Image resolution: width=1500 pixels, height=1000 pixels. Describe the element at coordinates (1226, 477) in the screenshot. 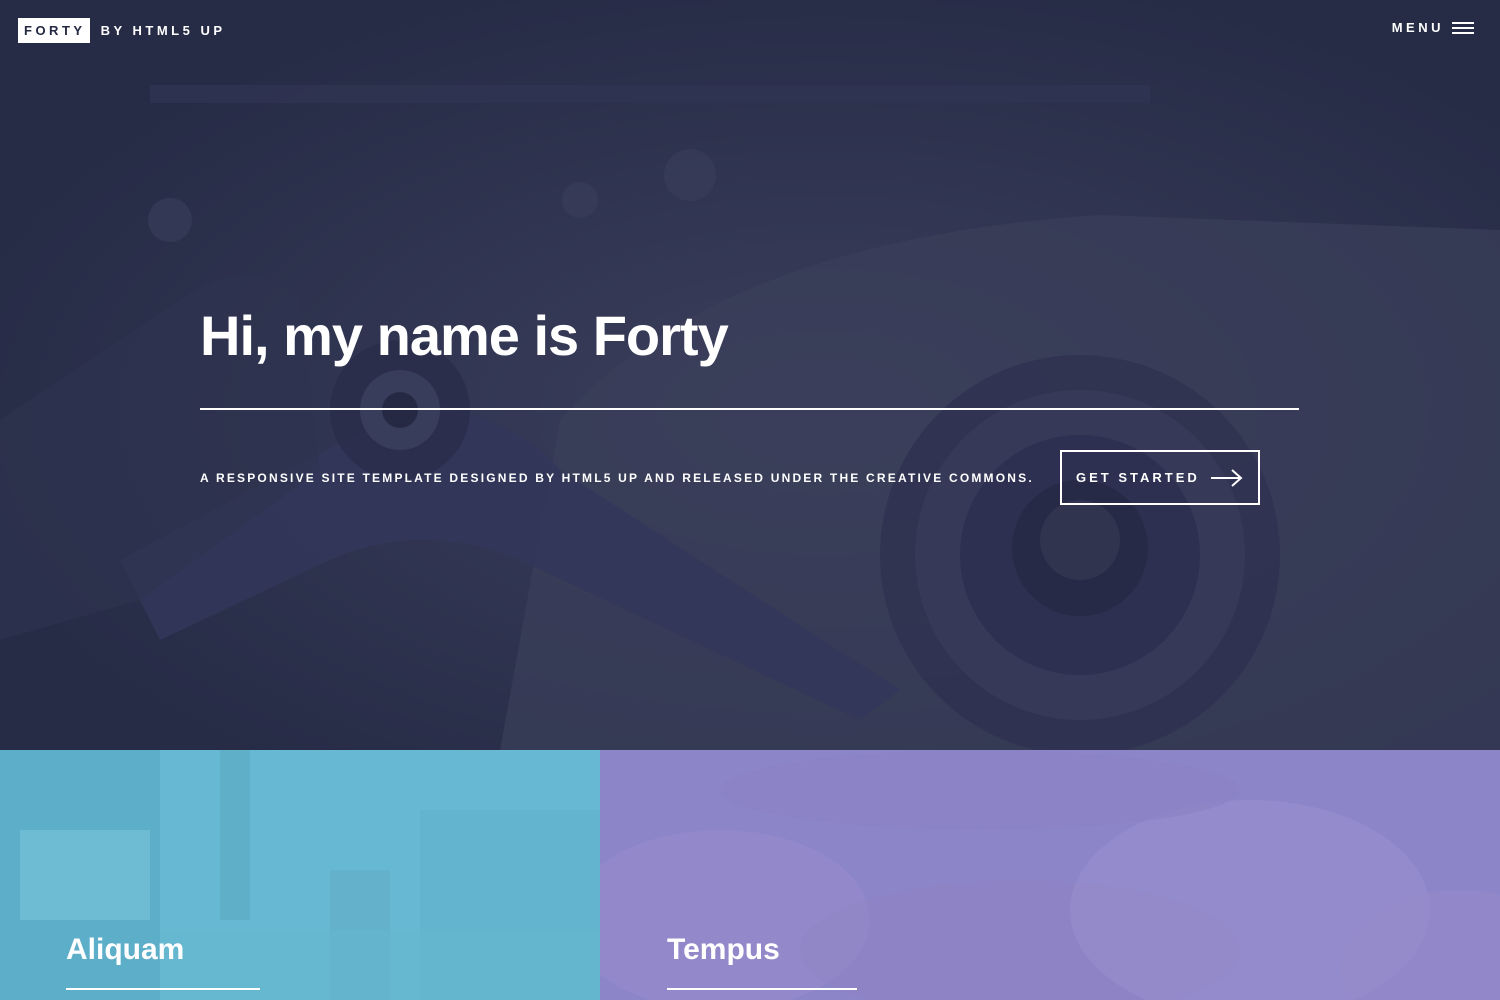

I see `arrow-right-icon` at that location.